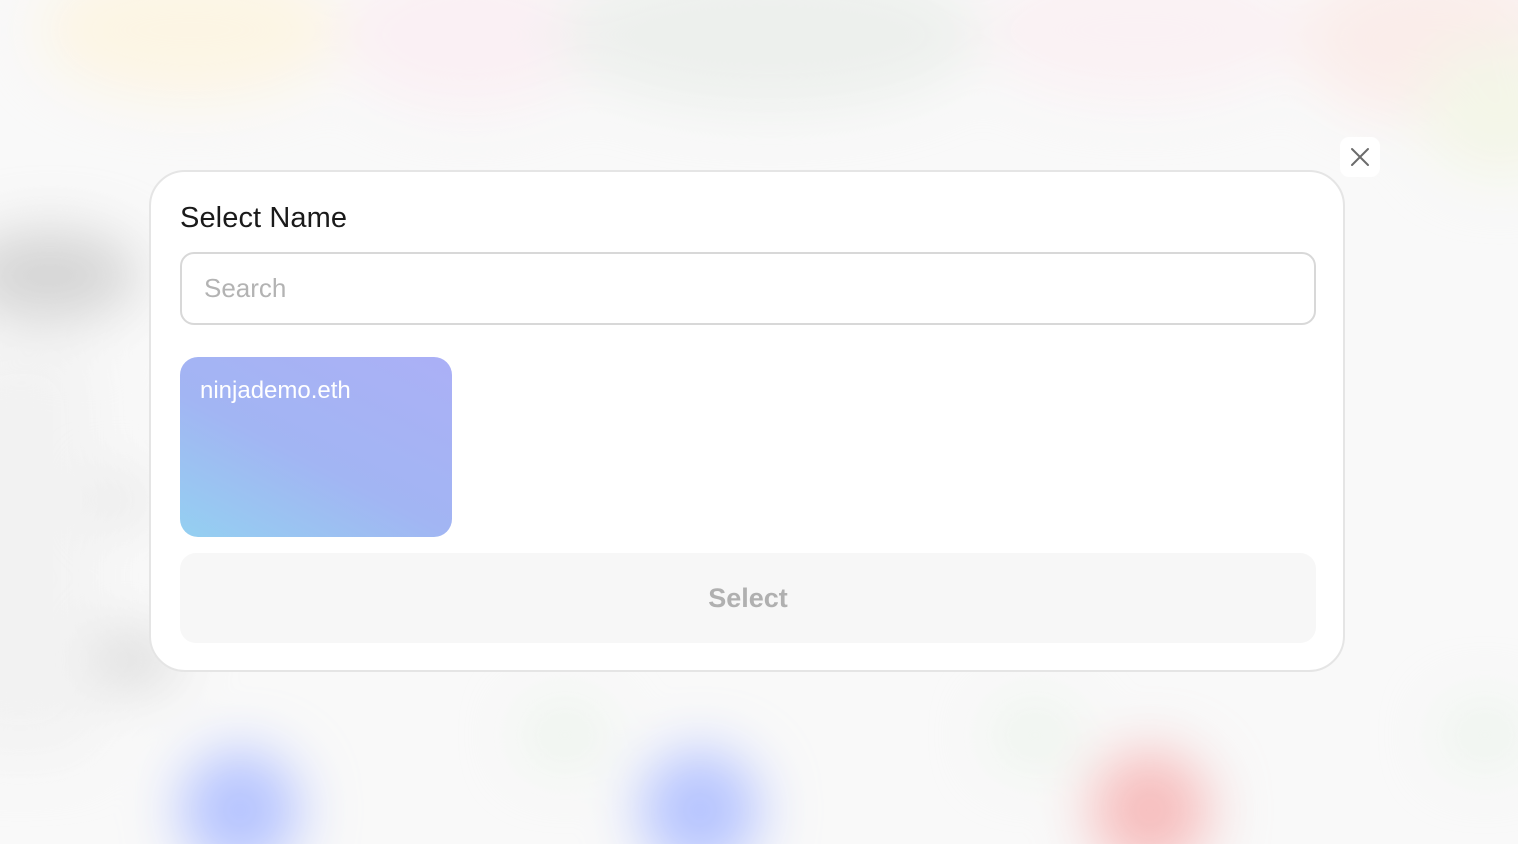 The width and height of the screenshot is (1518, 844). I want to click on close-button, so click(1360, 157).